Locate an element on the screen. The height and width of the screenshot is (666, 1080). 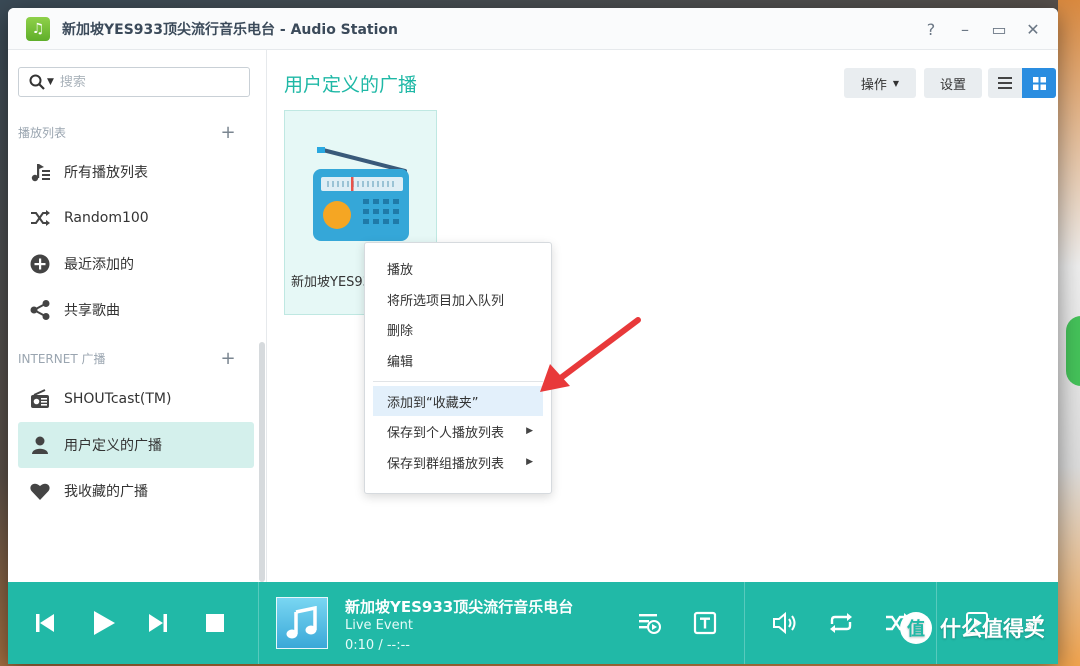
repeat-icon is located at coordinates (841, 623).